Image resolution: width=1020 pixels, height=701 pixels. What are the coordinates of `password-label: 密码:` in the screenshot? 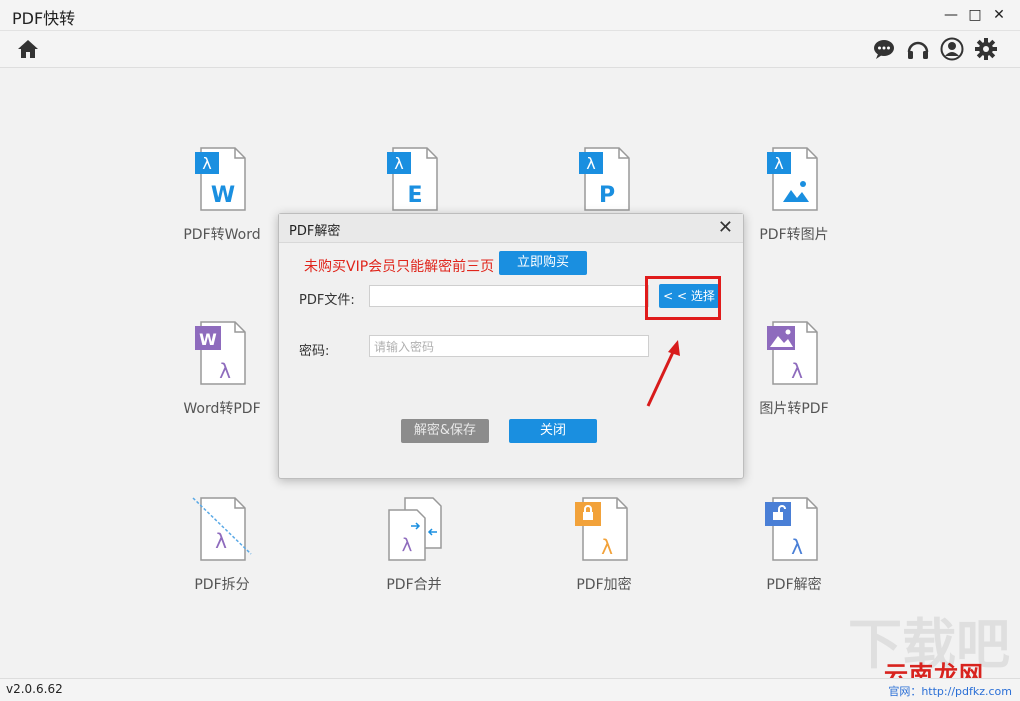 It's located at (314, 351).